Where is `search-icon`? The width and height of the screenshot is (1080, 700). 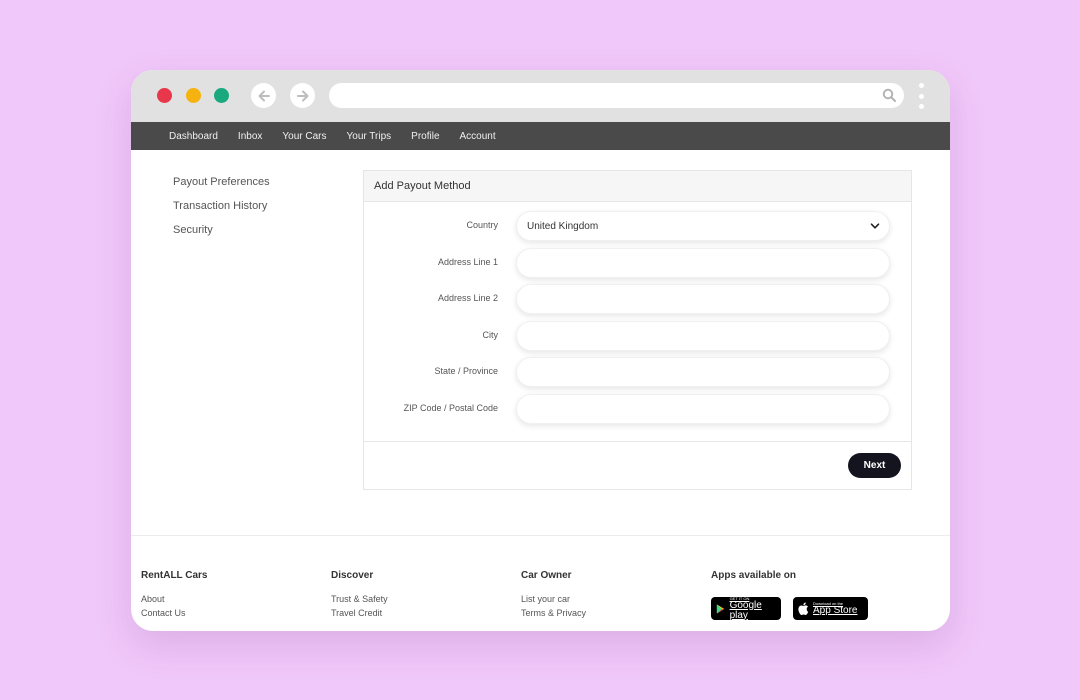
search-icon is located at coordinates (889, 95).